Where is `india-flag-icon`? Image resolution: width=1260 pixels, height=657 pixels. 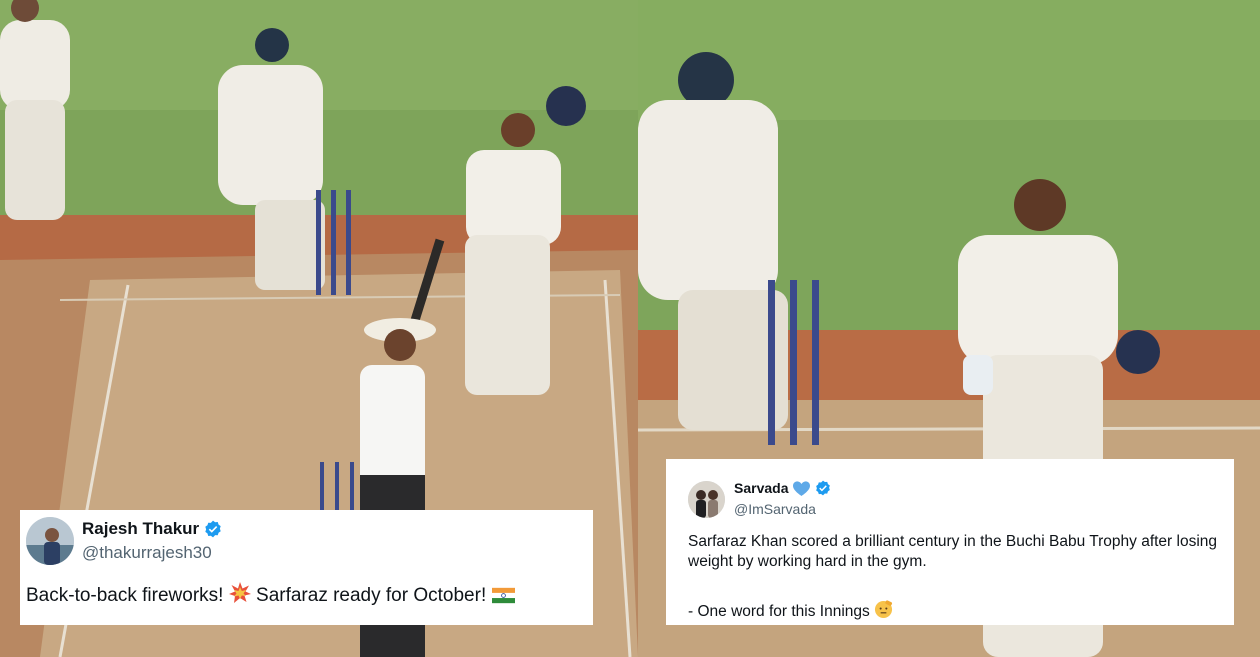 india-flag-icon is located at coordinates (503, 595).